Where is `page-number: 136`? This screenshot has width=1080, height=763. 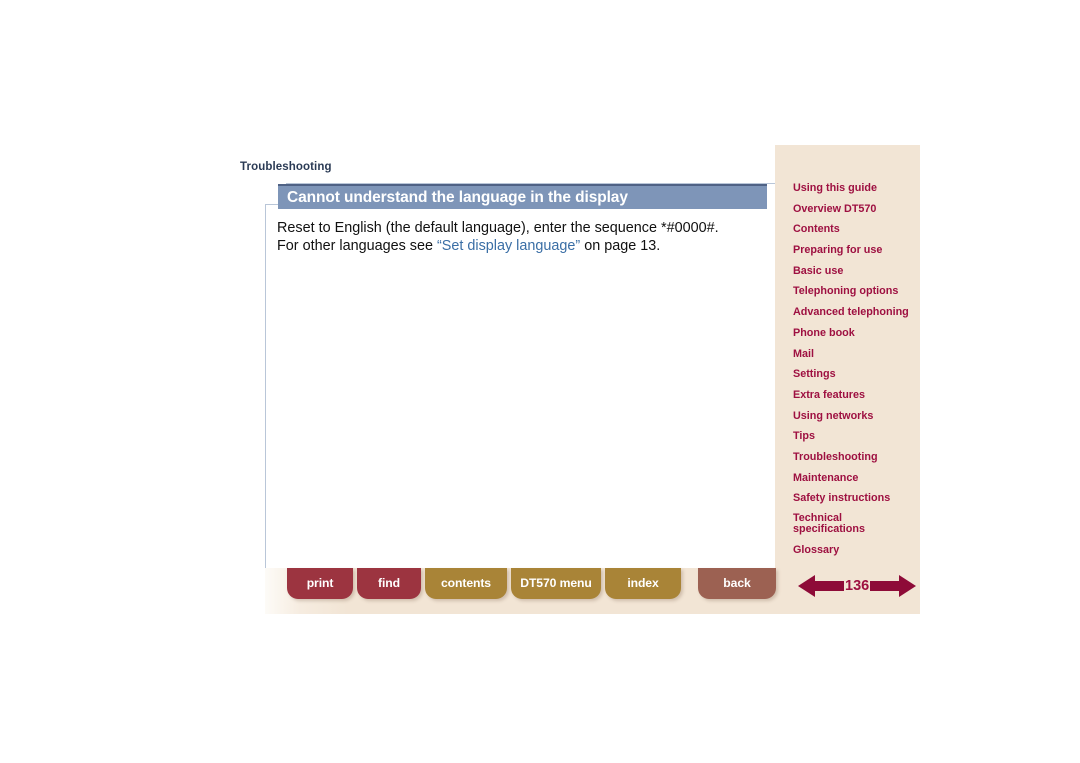
page-number: 136 is located at coordinates (857, 585).